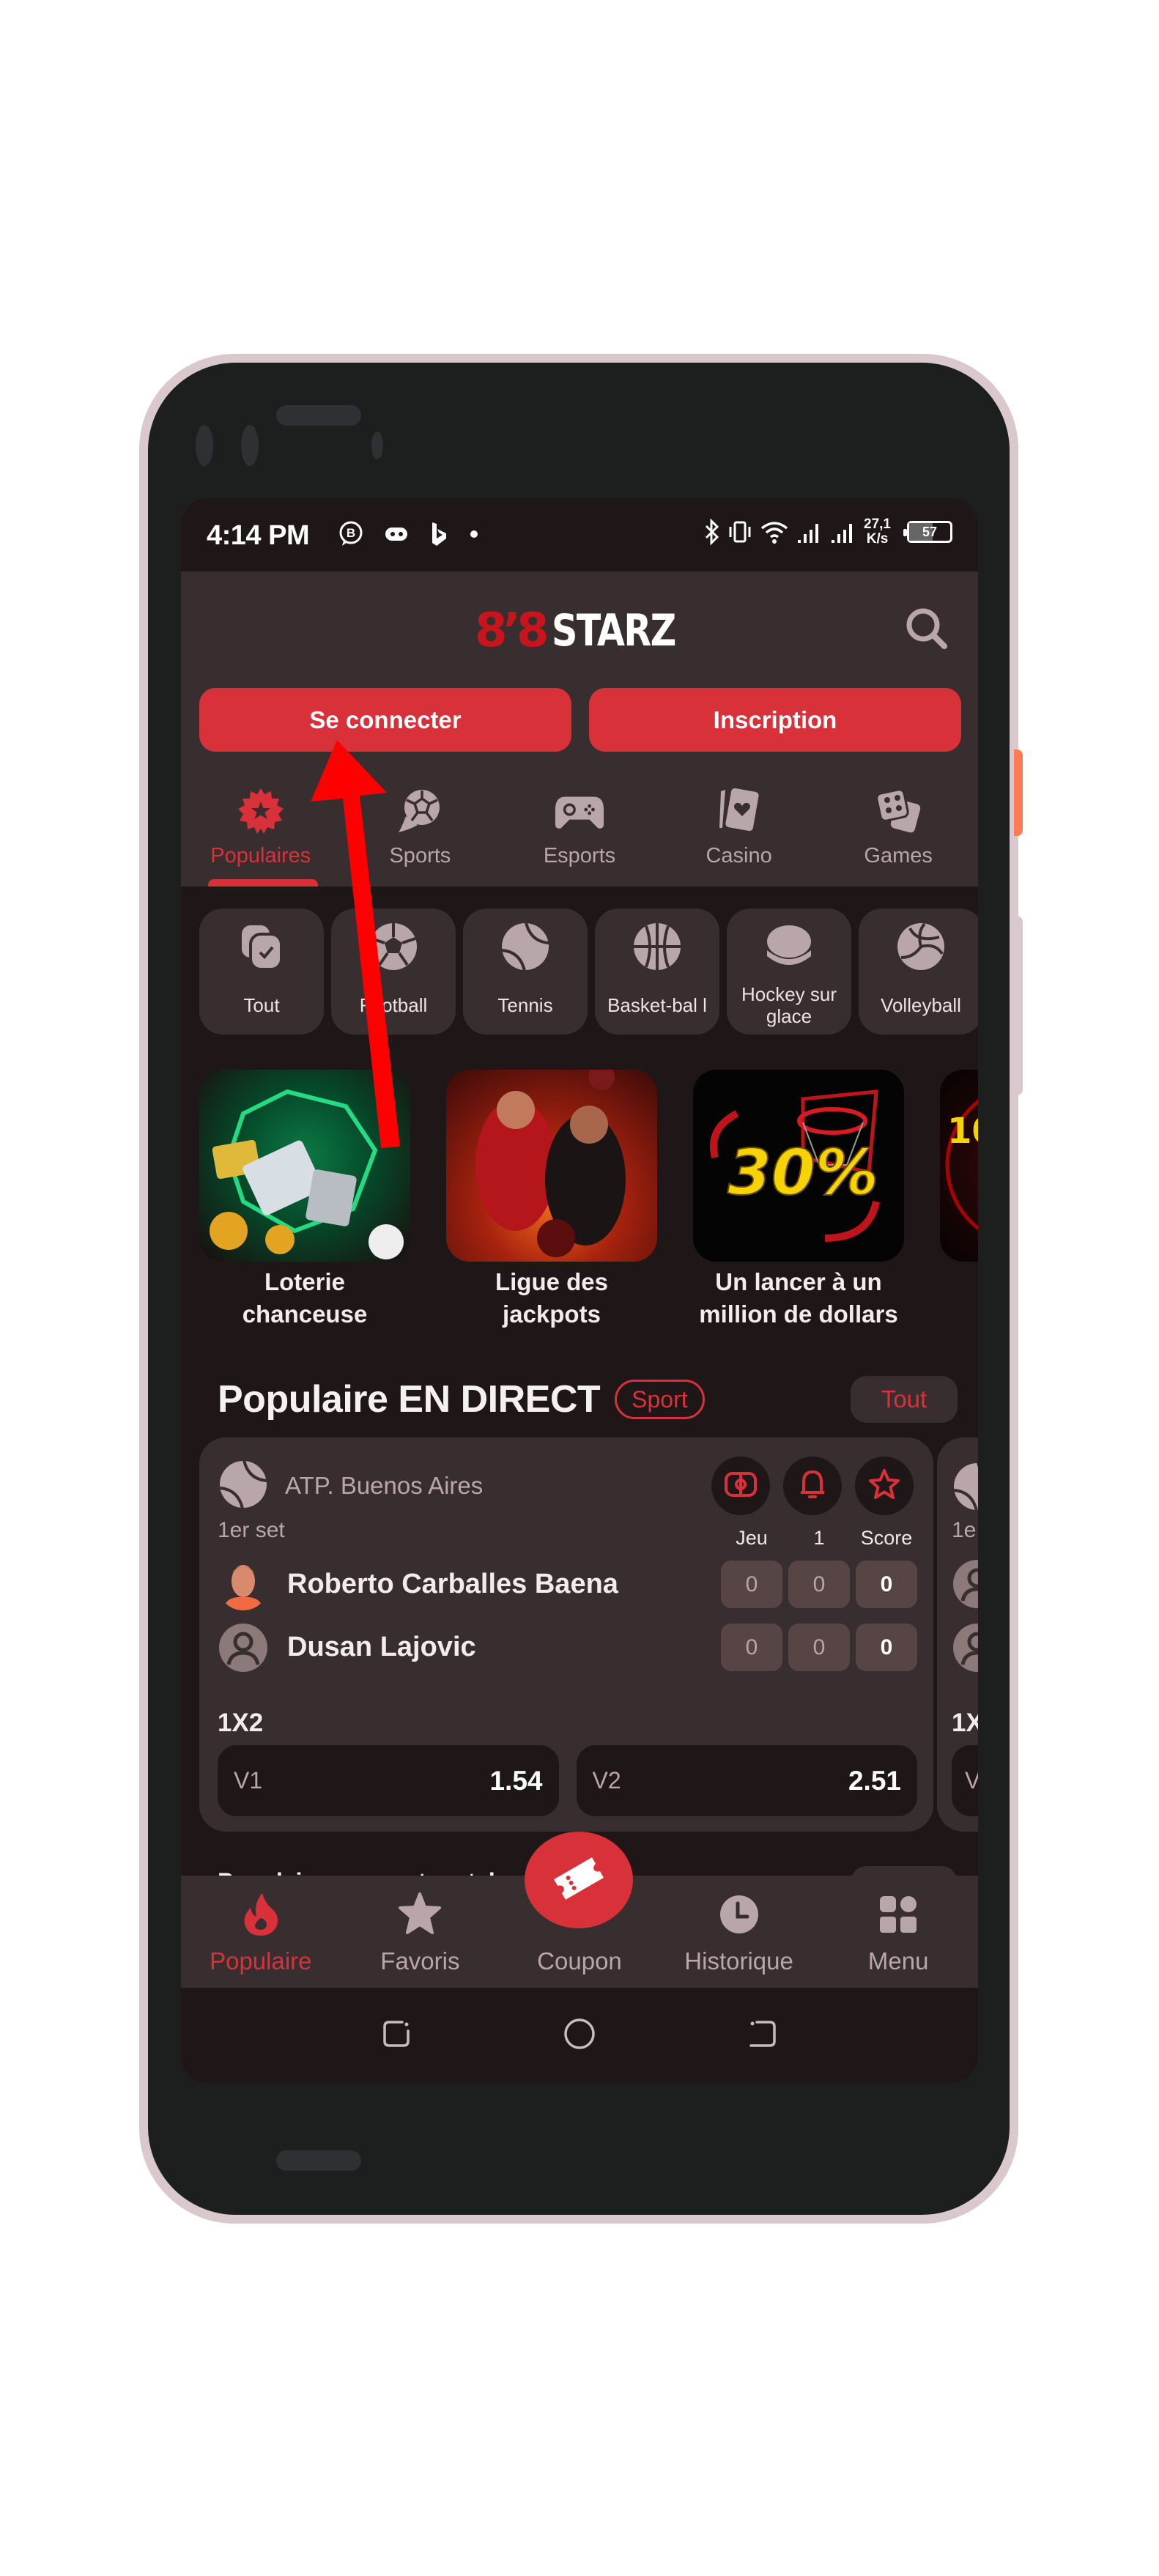  Describe the element at coordinates (258, 535) in the screenshot. I see `status-time: 4:14 PM` at that location.